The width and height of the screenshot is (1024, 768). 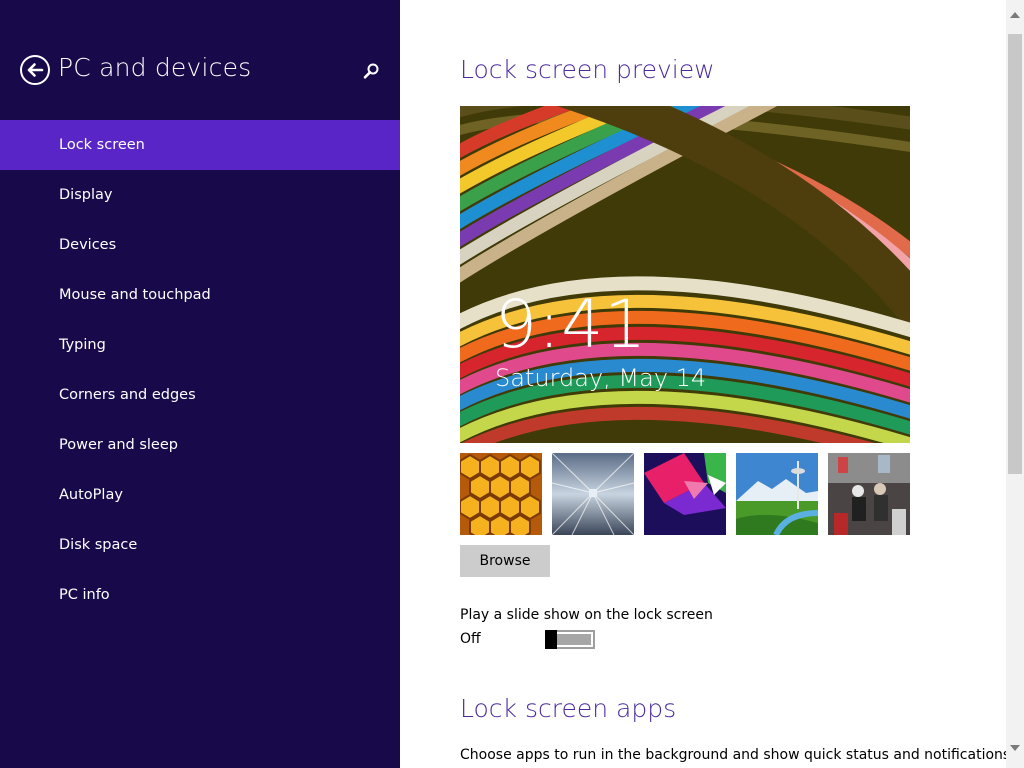 What do you see at coordinates (1015, 15) in the screenshot?
I see `scroll-up-arrow-icon` at bounding box center [1015, 15].